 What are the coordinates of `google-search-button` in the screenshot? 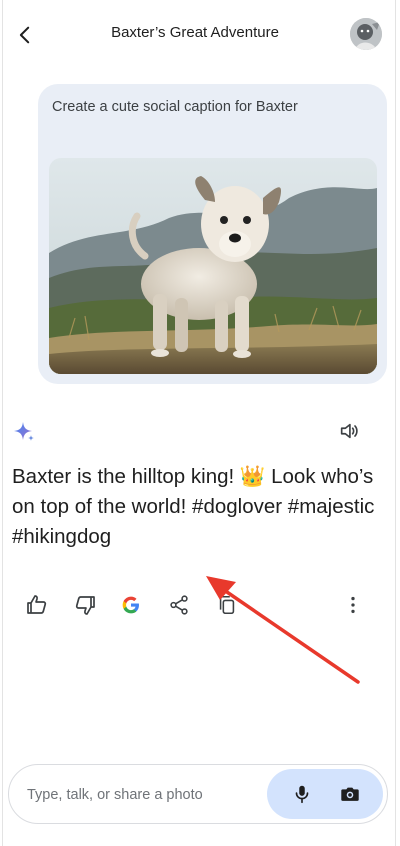 It's located at (131, 605).